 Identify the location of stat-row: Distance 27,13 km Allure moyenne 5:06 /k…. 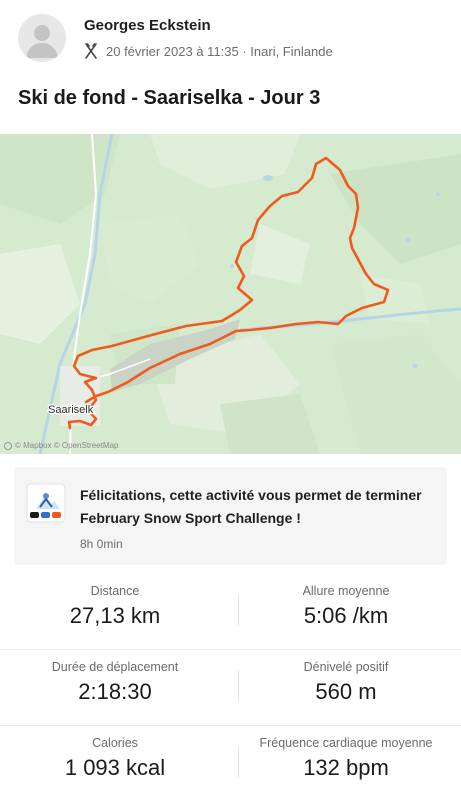
(230, 612).